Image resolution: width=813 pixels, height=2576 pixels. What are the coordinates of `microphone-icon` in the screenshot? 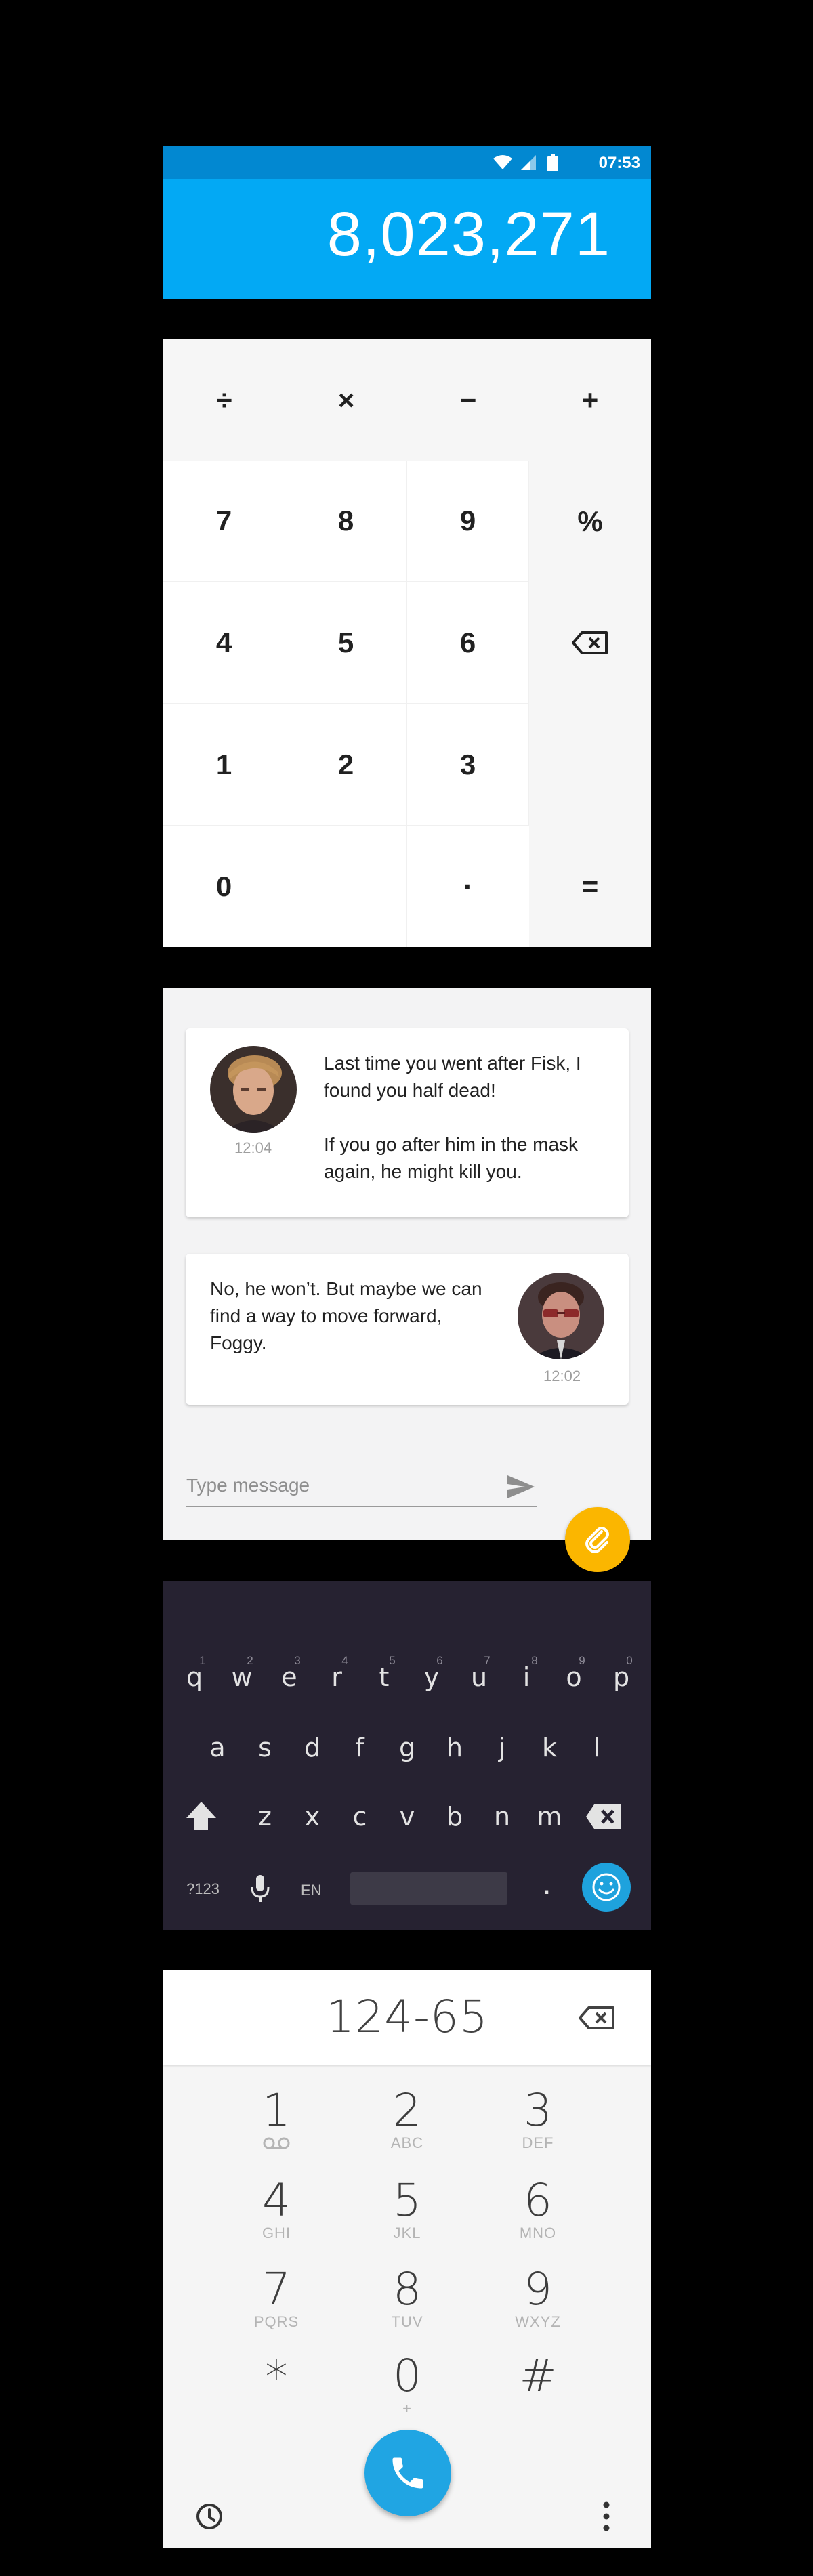 It's located at (260, 1889).